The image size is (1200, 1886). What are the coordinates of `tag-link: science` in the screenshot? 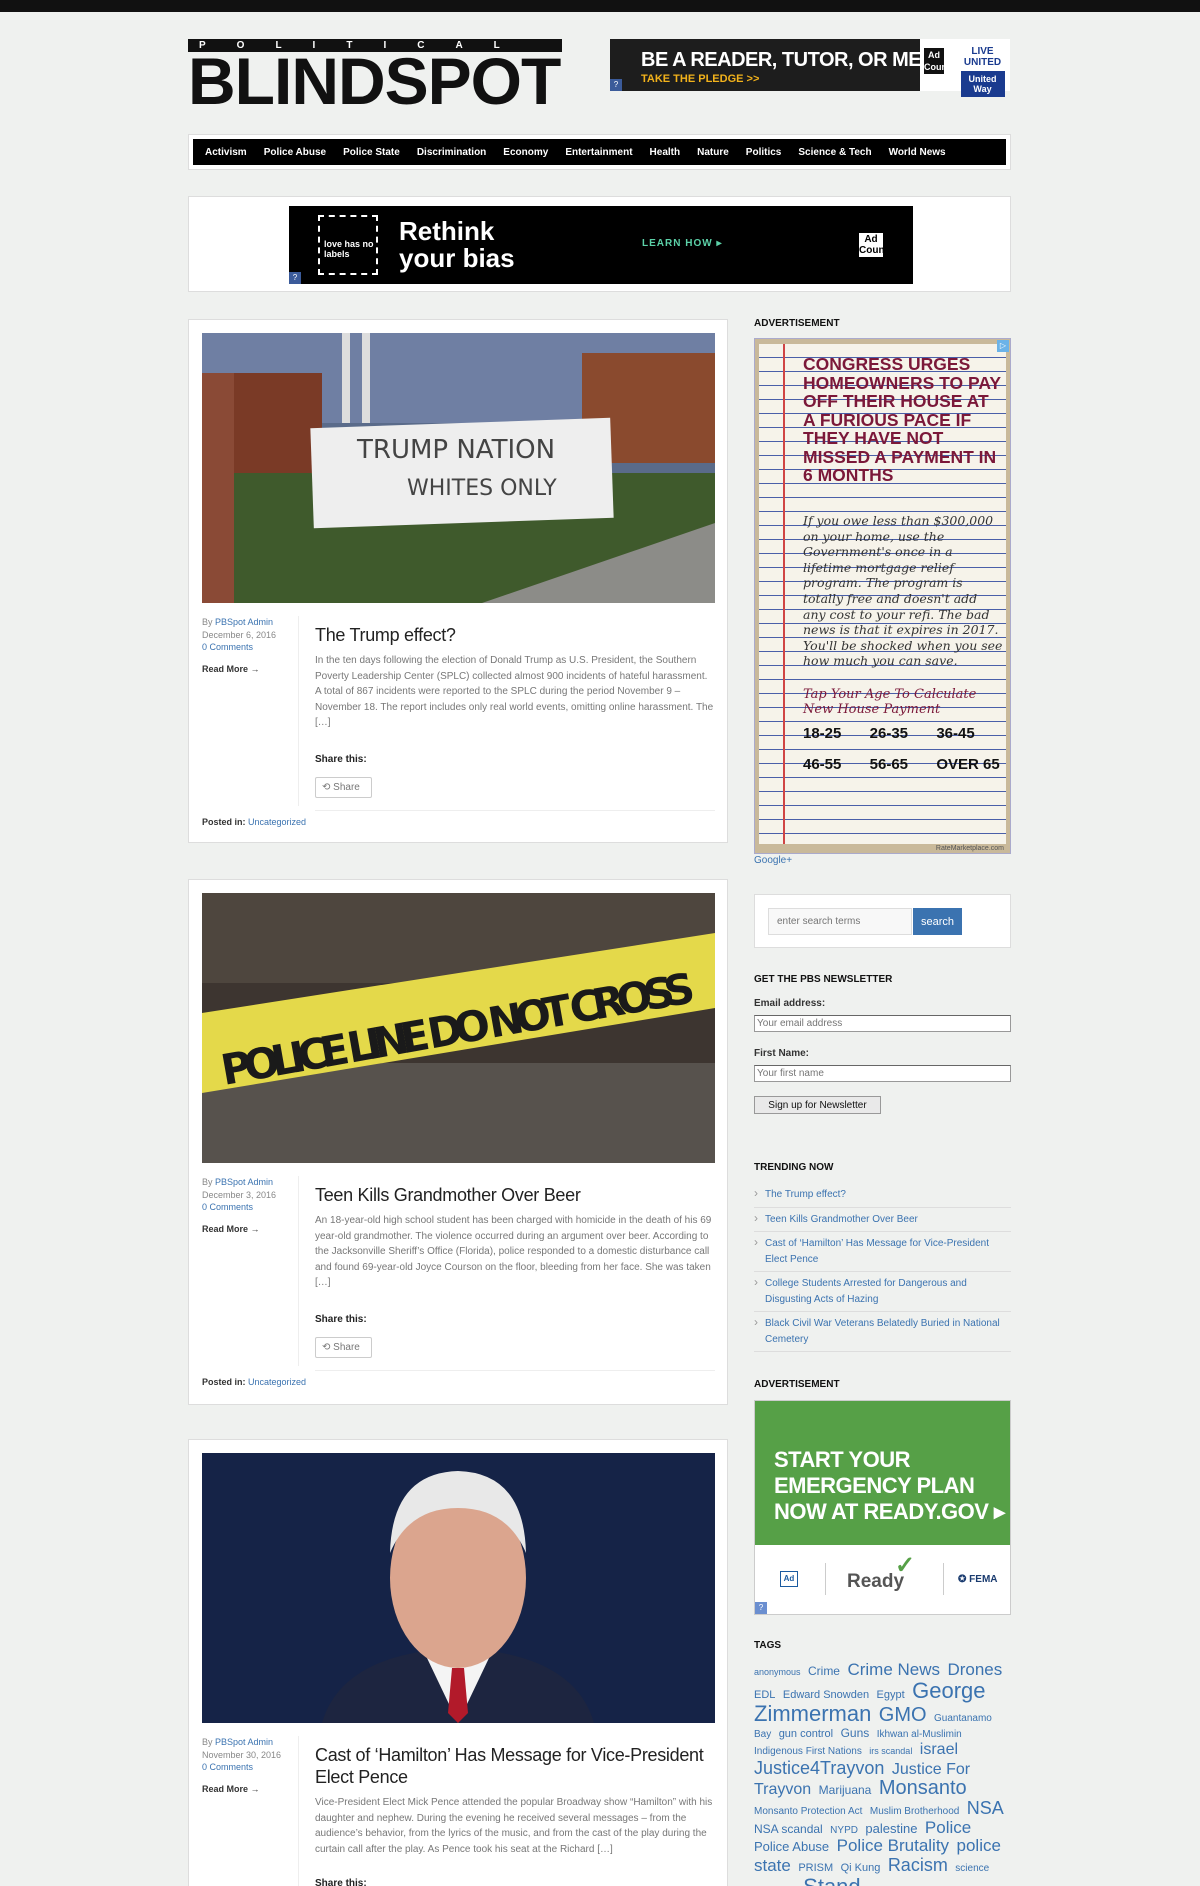 It's located at (972, 1868).